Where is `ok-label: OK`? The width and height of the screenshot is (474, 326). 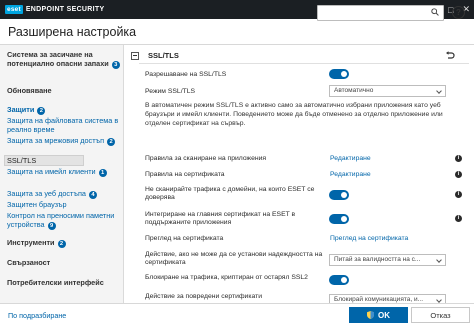 ok-label: OK is located at coordinates (384, 315).